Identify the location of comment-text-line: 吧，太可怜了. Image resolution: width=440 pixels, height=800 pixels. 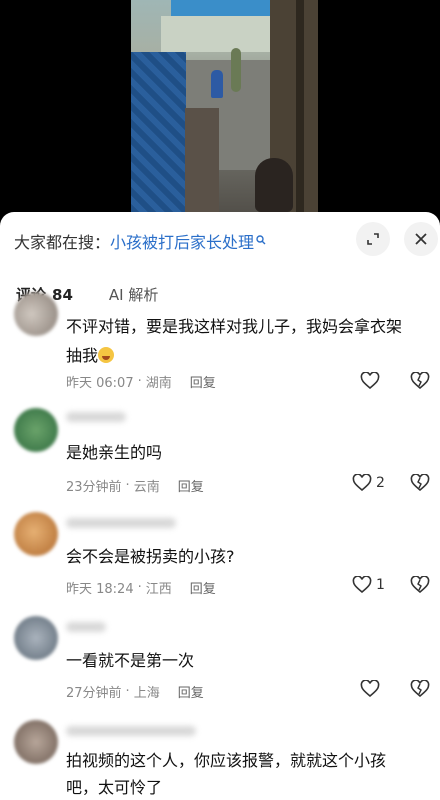
(114, 787).